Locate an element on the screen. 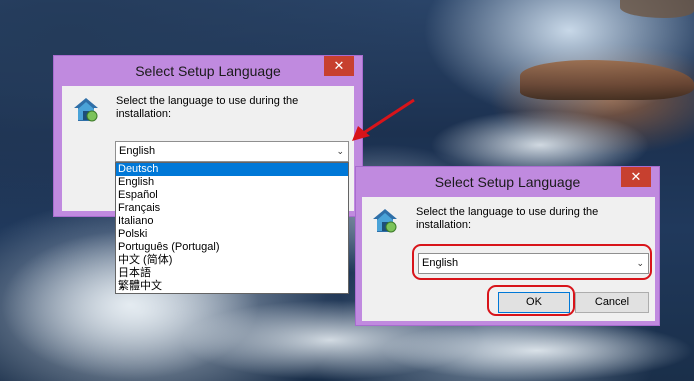 The height and width of the screenshot is (381, 694). list-item: Português (Portugal) is located at coordinates (232, 247).